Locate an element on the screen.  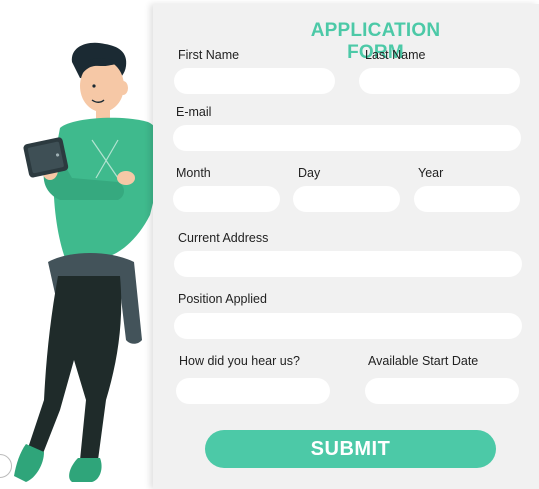
first-name-label: First Name is located at coordinates (209, 55).